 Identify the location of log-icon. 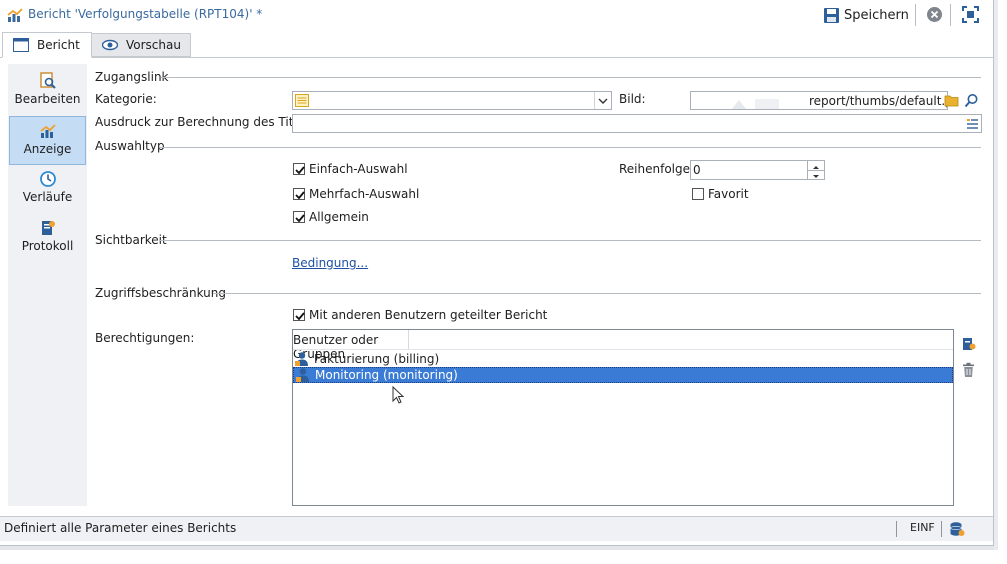
(48, 228).